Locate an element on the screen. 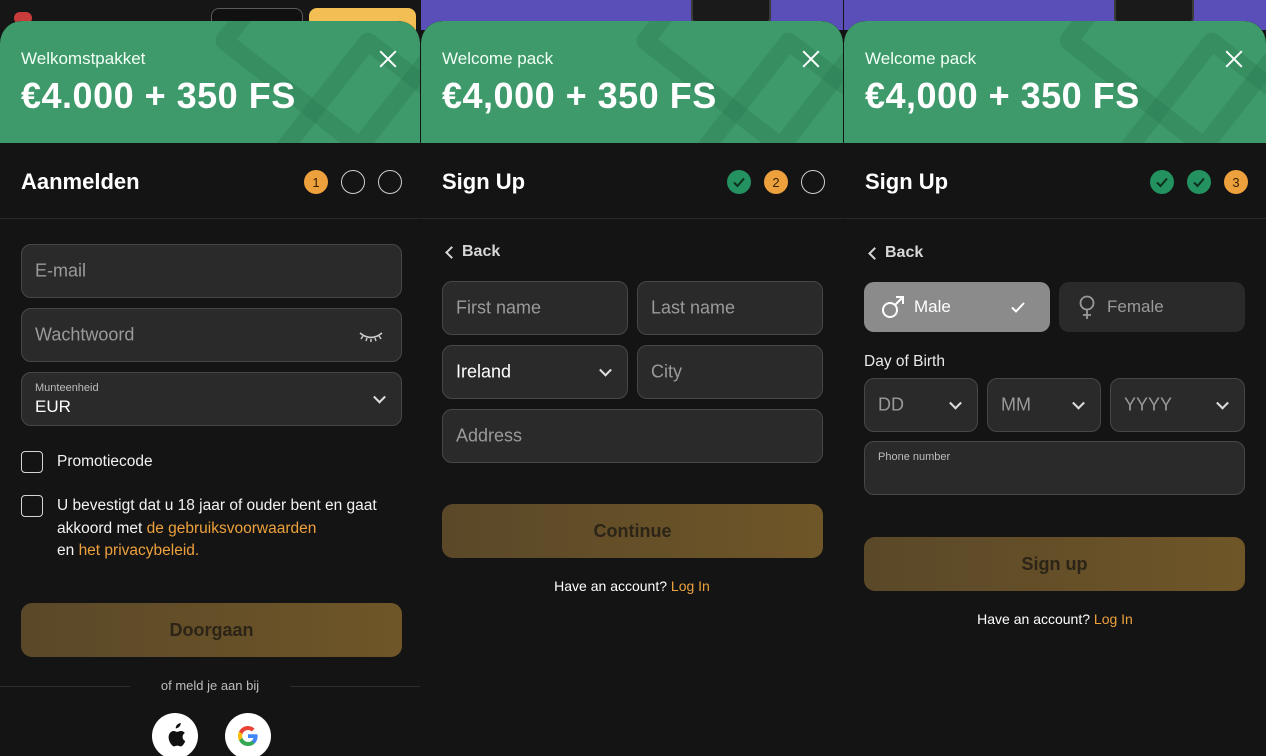 This screenshot has width=1266, height=756. male-symbol-icon is located at coordinates (893, 307).